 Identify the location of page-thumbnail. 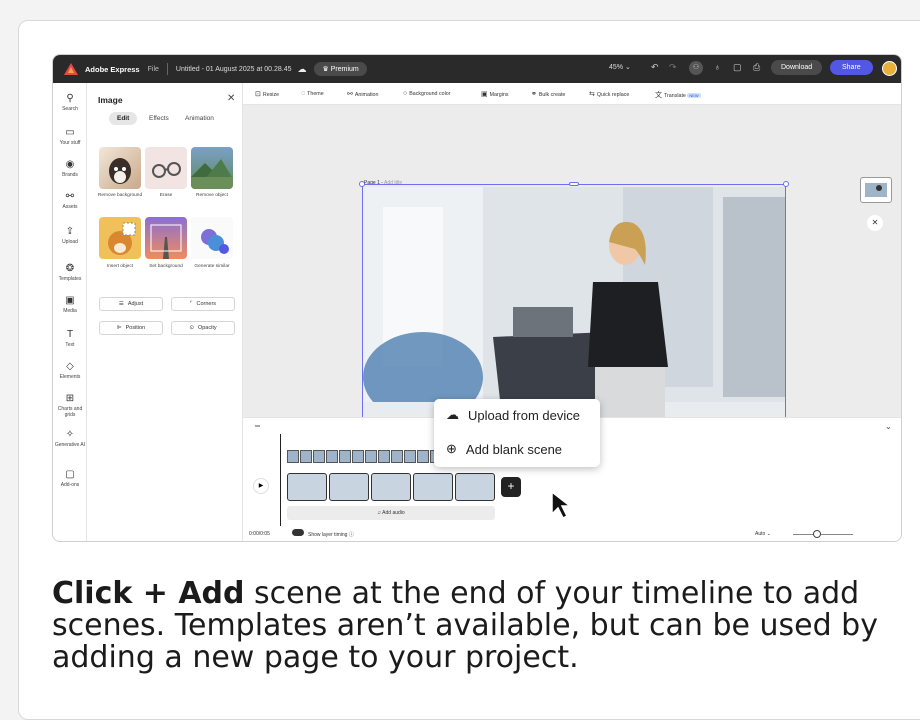
(876, 190).